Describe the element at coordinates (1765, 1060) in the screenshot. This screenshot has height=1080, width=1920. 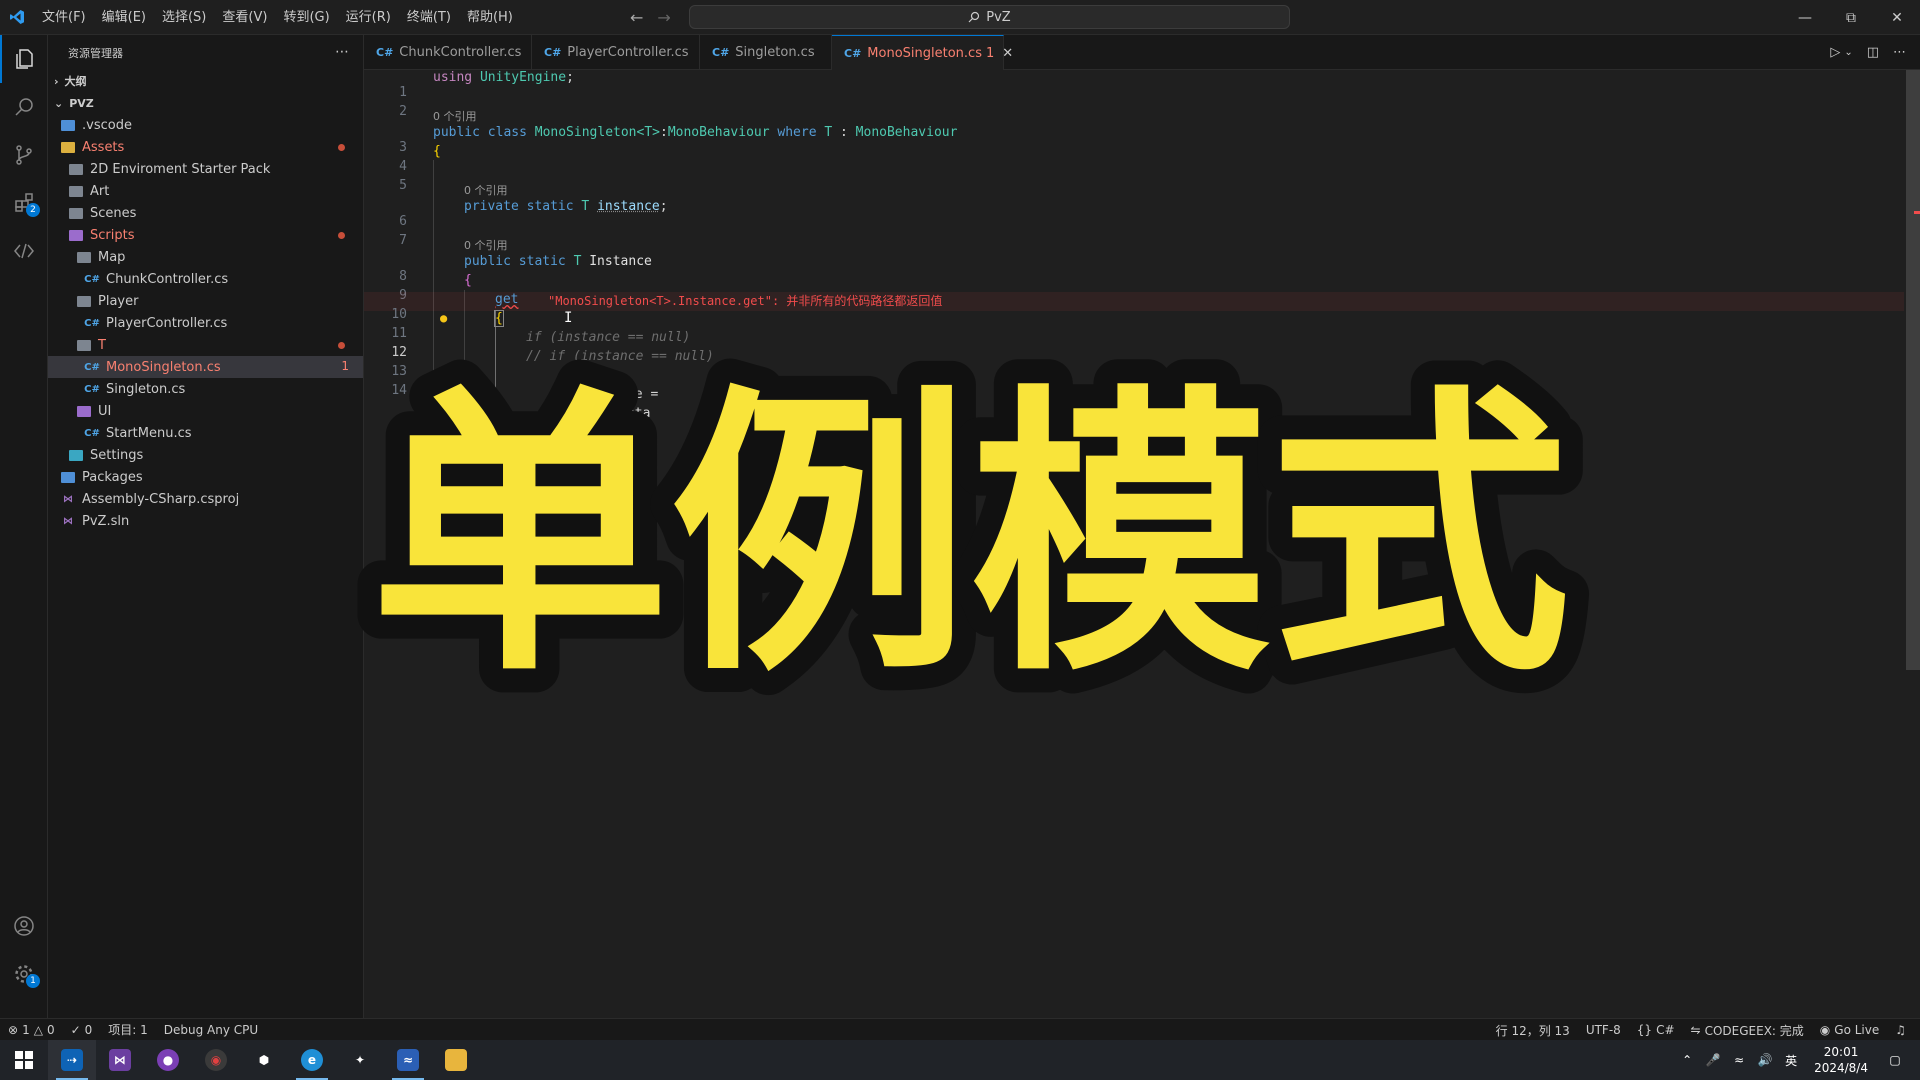
I see `volume-icon: 🔊` at that location.